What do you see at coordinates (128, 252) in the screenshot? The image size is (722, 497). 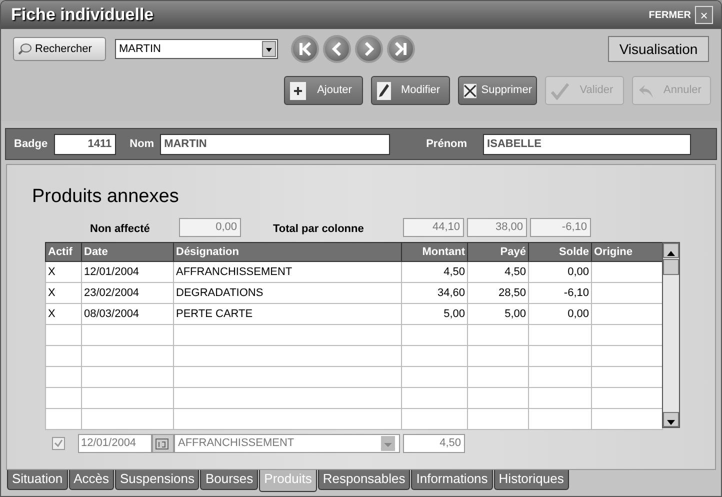 I see `column-header: Date` at bounding box center [128, 252].